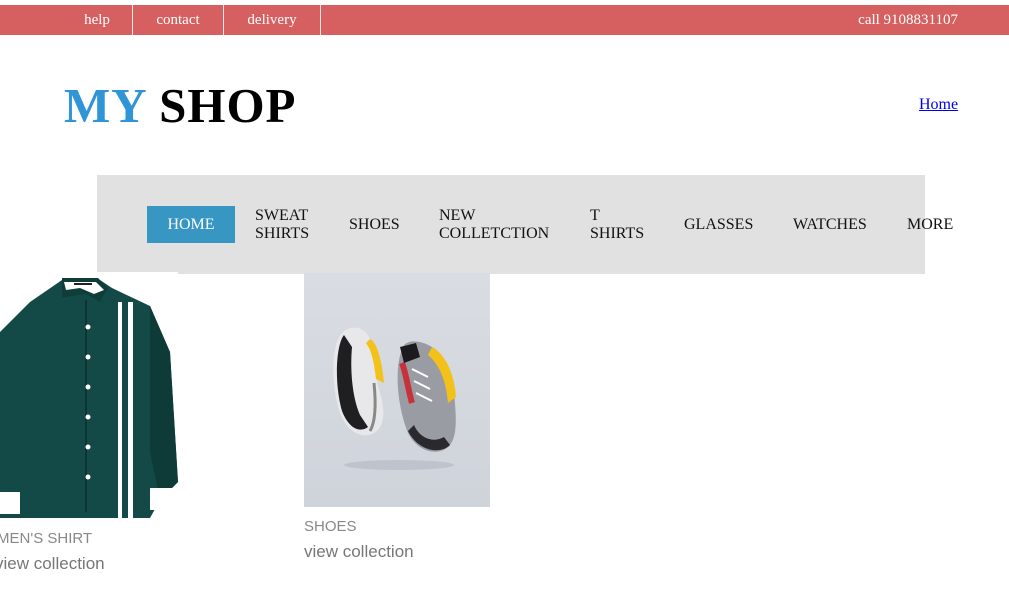  I want to click on nav-item-t-shirts: T SHIRTS, so click(617, 225).